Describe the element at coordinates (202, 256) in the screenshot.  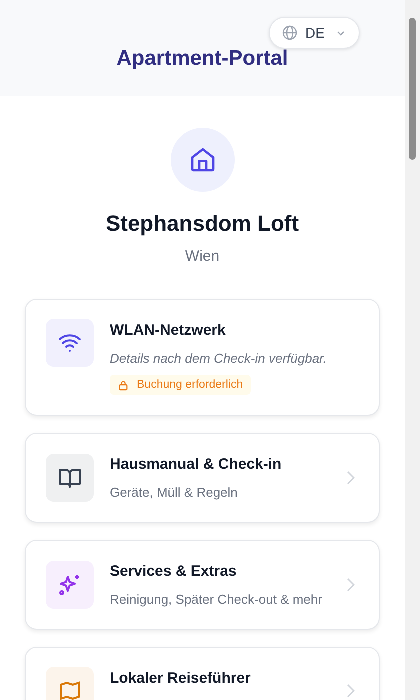
I see `property-city: Wien` at that location.